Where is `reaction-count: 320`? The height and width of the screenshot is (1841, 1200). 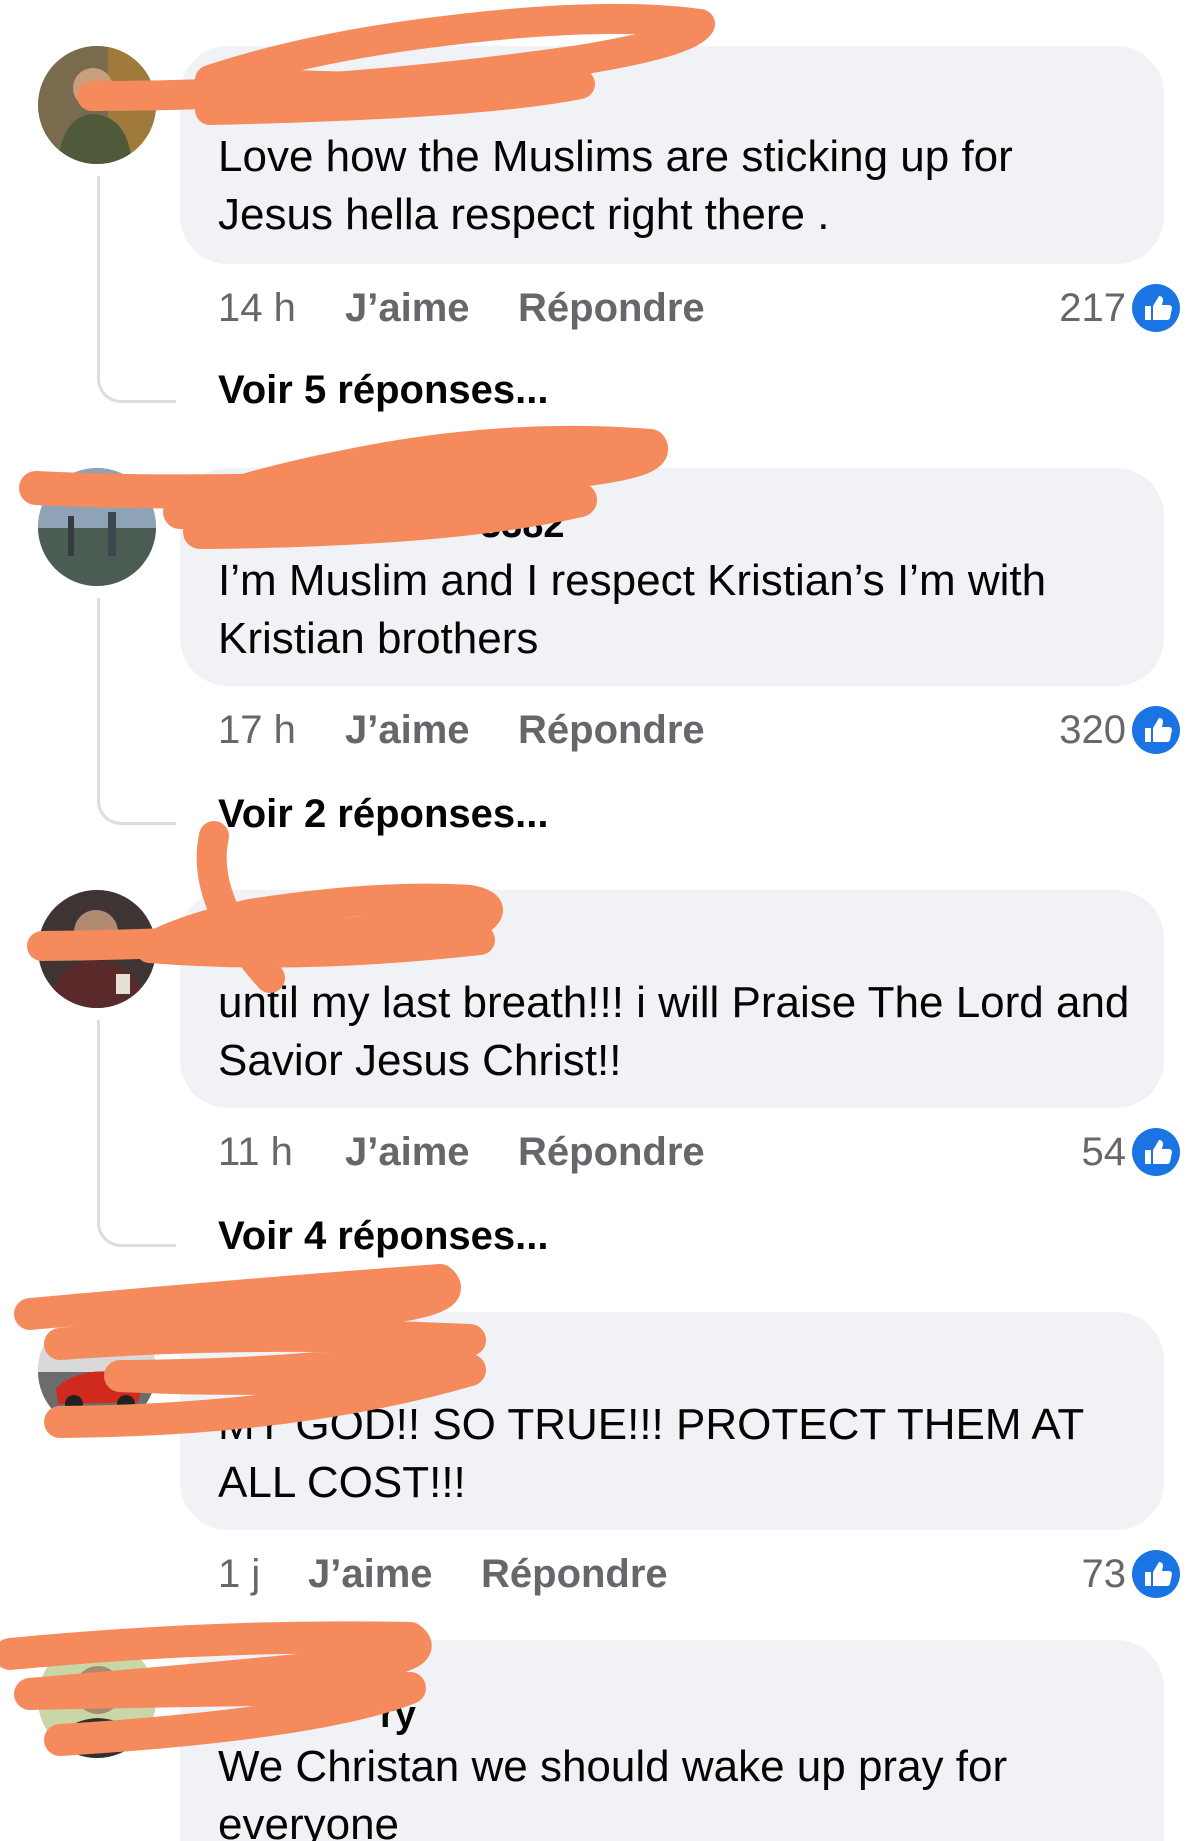
reaction-count: 320 is located at coordinates (1092, 730).